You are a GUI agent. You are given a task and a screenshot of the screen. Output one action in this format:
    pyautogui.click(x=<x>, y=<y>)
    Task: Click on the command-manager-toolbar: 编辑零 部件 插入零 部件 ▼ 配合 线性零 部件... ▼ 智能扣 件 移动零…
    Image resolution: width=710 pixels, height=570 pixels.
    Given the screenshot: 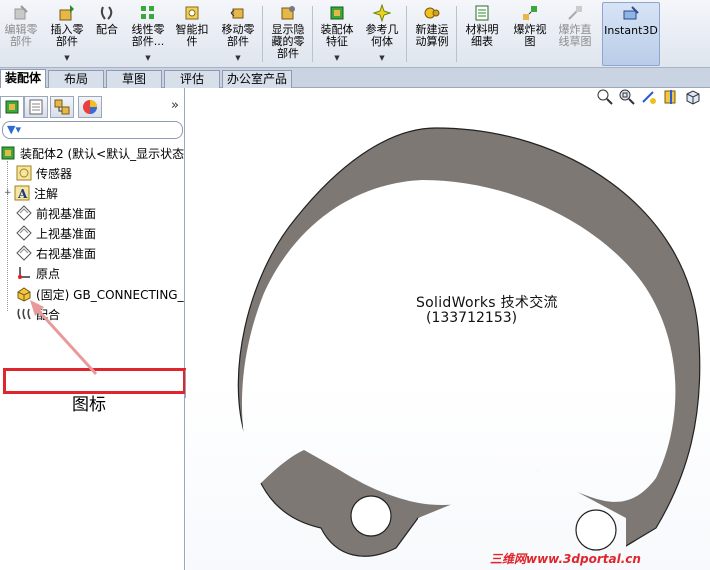 What is the action you would take?
    pyautogui.click(x=355, y=34)
    